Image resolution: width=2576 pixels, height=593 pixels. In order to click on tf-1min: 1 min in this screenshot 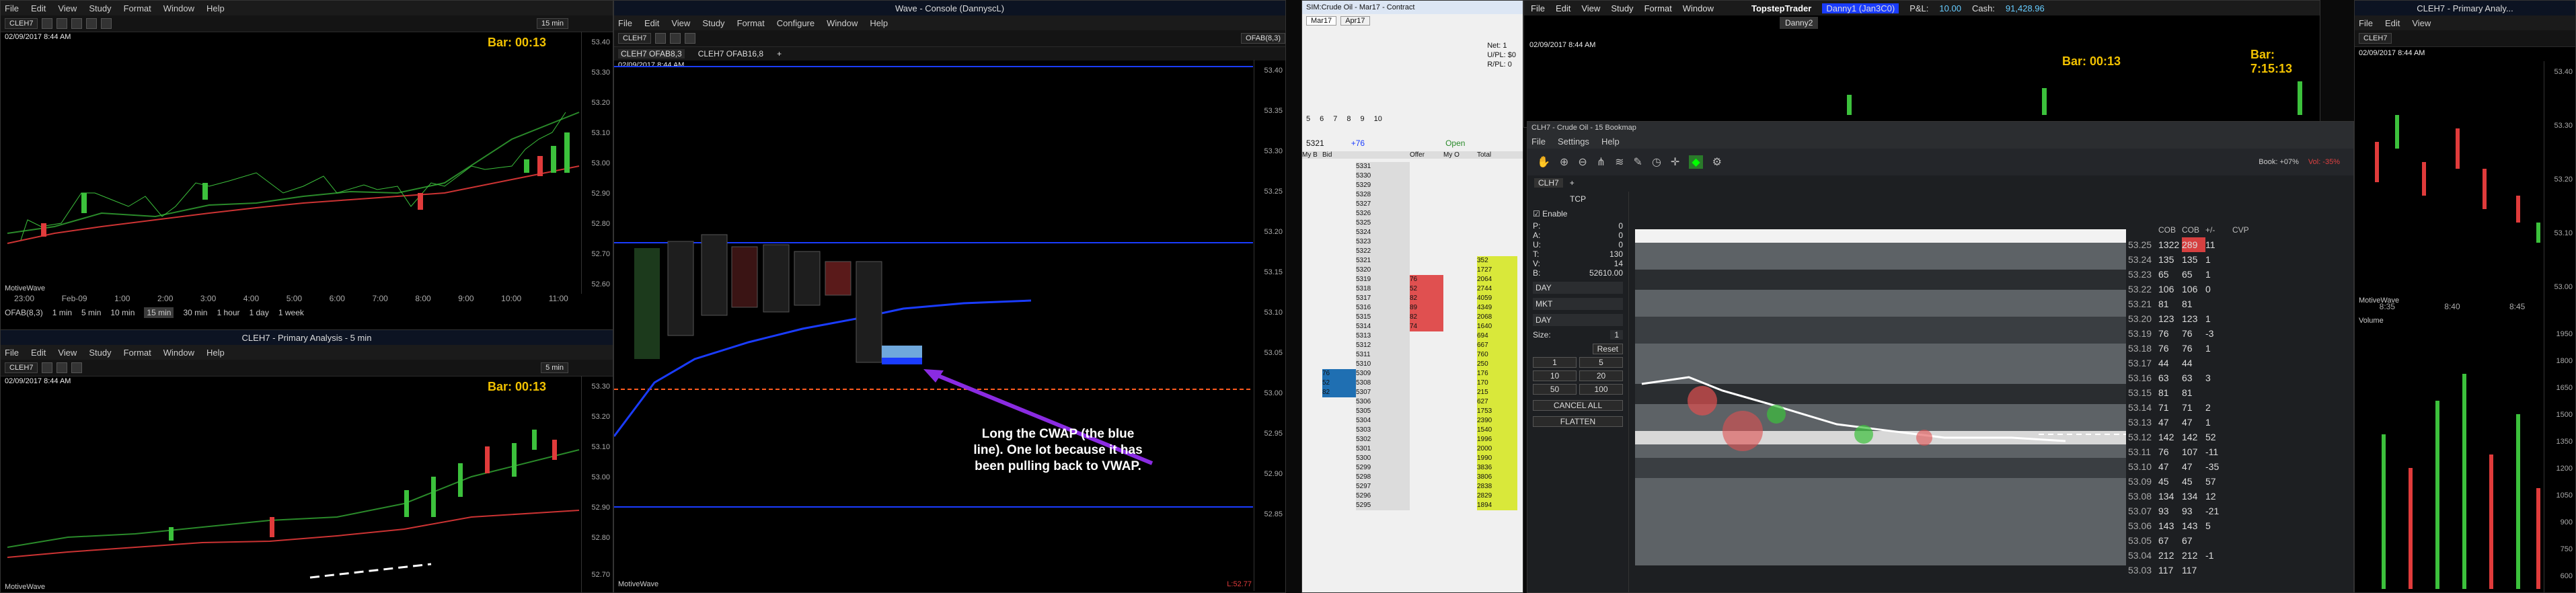, I will do `click(62, 312)`.